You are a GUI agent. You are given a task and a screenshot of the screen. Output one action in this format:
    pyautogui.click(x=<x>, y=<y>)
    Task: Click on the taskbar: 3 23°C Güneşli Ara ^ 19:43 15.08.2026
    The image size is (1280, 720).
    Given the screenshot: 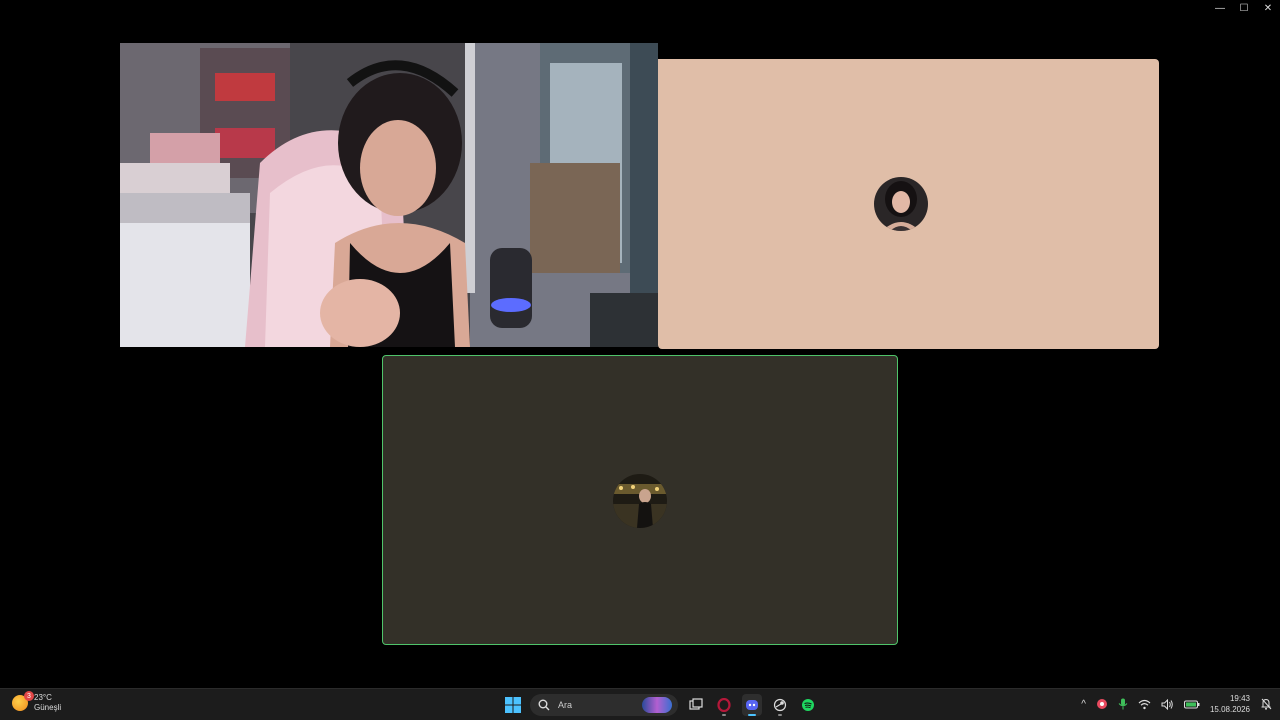 What is the action you would take?
    pyautogui.click(x=640, y=704)
    